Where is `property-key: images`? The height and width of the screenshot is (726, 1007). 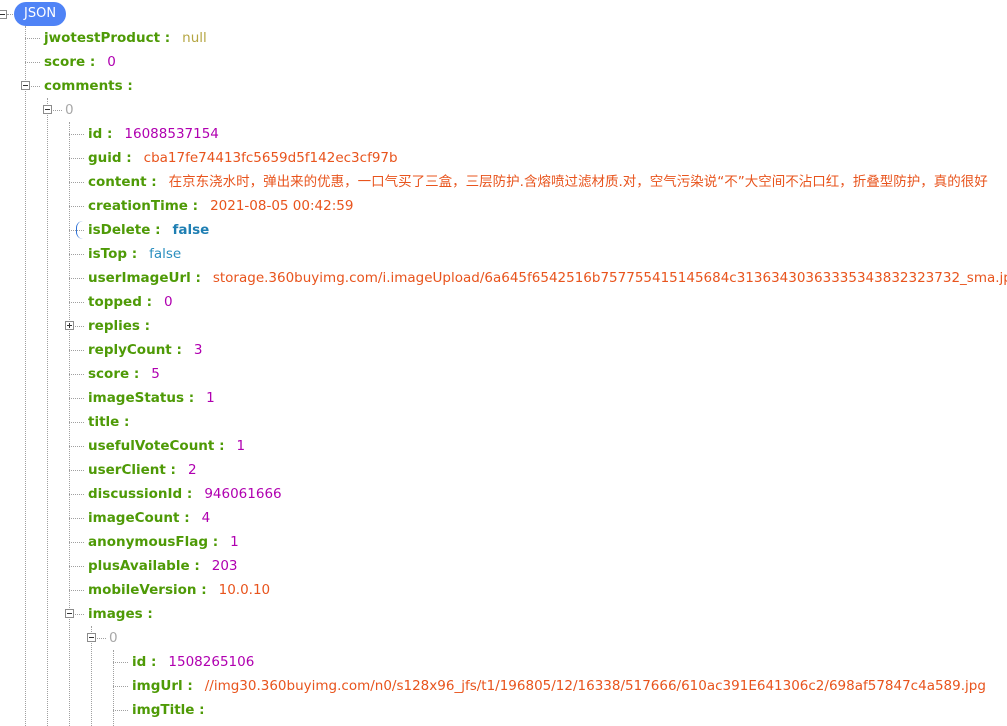 property-key: images is located at coordinates (118, 614).